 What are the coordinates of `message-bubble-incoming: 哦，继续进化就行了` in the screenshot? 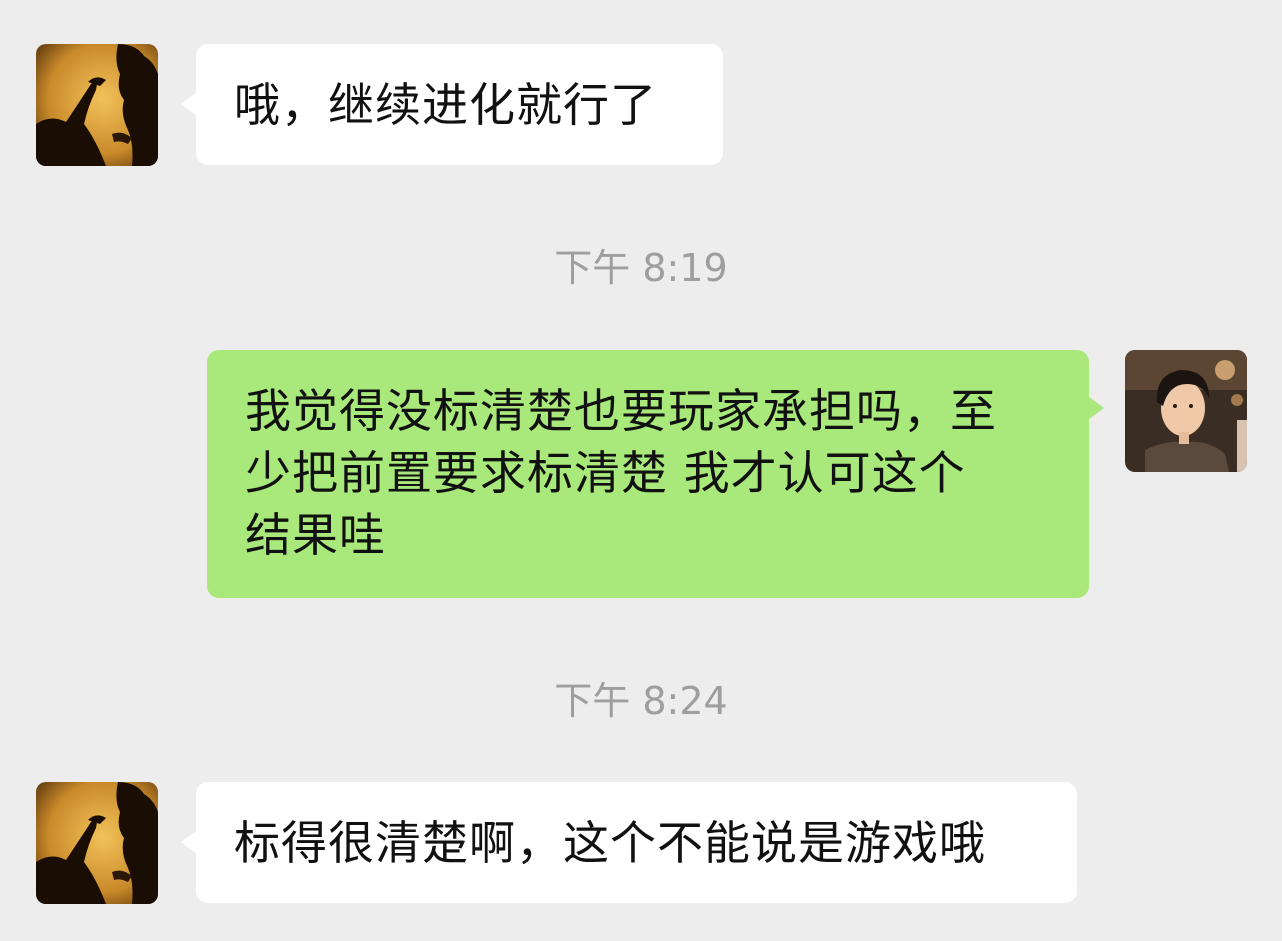 It's located at (452, 104).